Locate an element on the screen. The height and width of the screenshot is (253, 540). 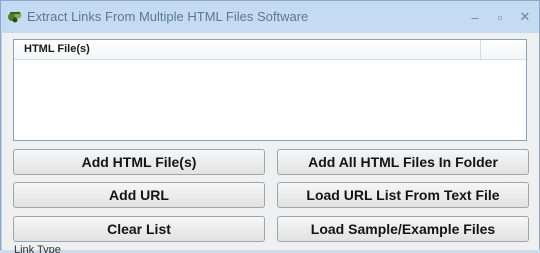
add-all-html-in-folder-button: Add All HTML Files In Folder is located at coordinates (403, 162).